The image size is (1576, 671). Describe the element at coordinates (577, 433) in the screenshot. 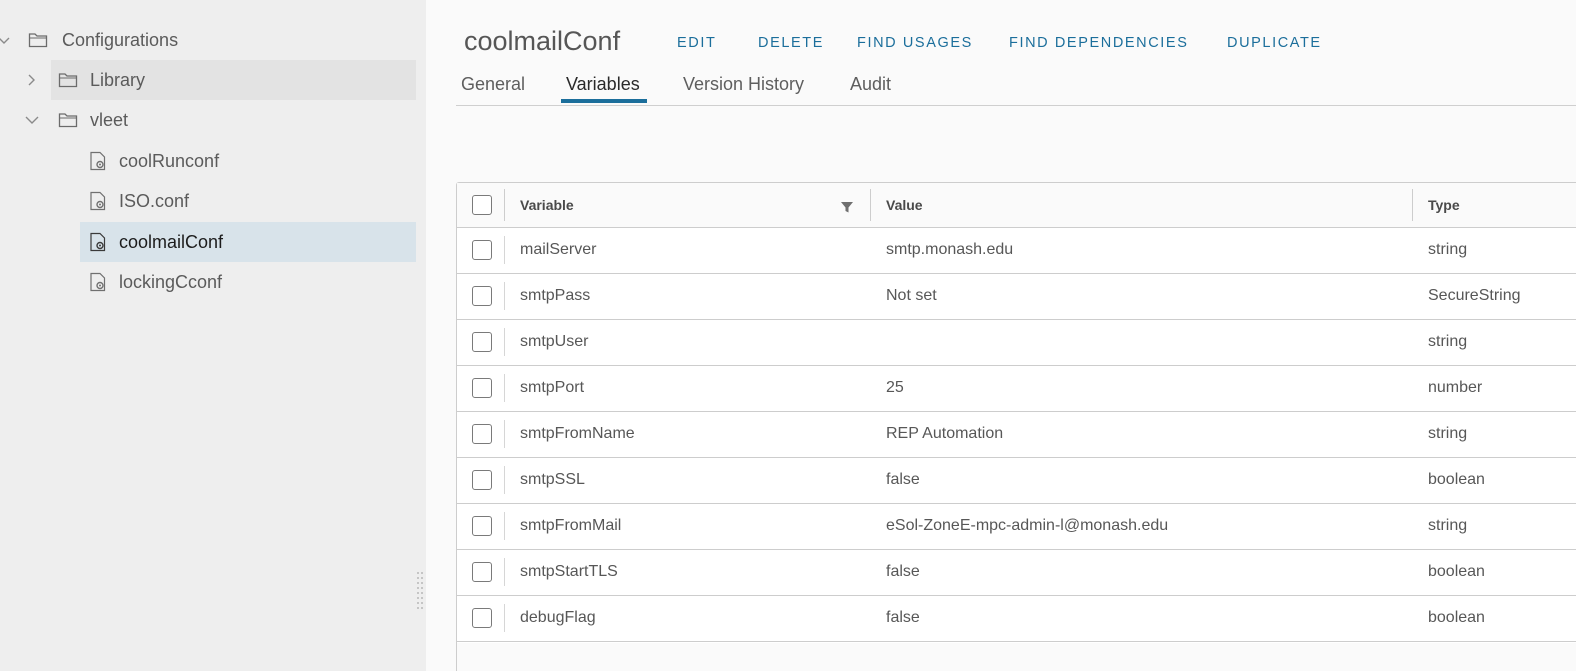

I see `cell-variable: smtpFromName` at that location.